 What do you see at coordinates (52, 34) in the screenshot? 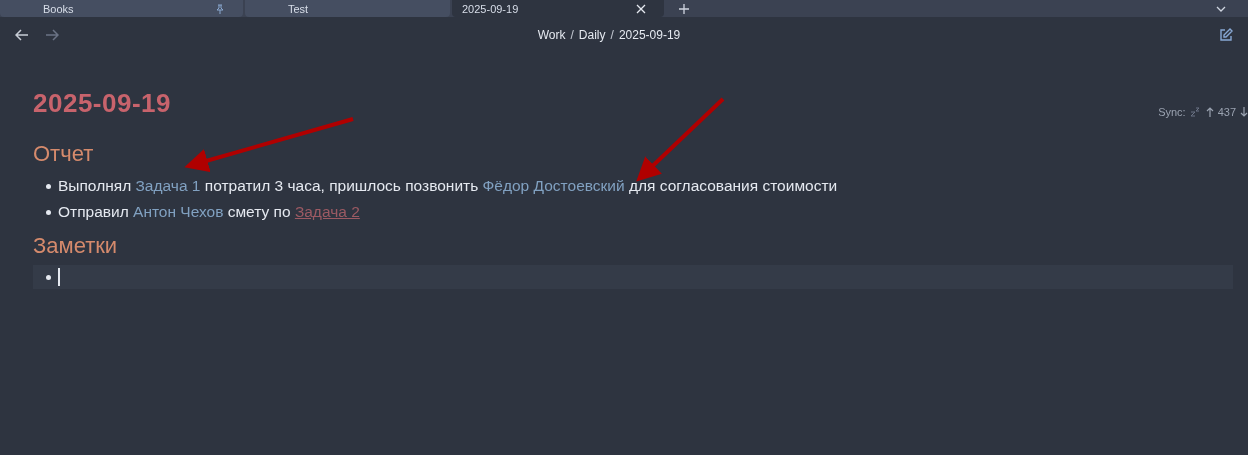
I see `forward-arrow-icon` at bounding box center [52, 34].